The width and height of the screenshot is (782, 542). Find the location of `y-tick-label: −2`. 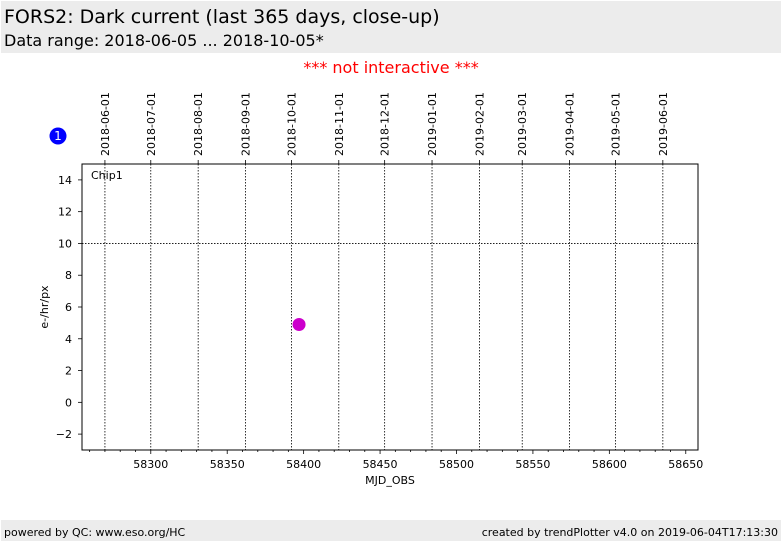

y-tick-label: −2 is located at coordinates (64, 434).